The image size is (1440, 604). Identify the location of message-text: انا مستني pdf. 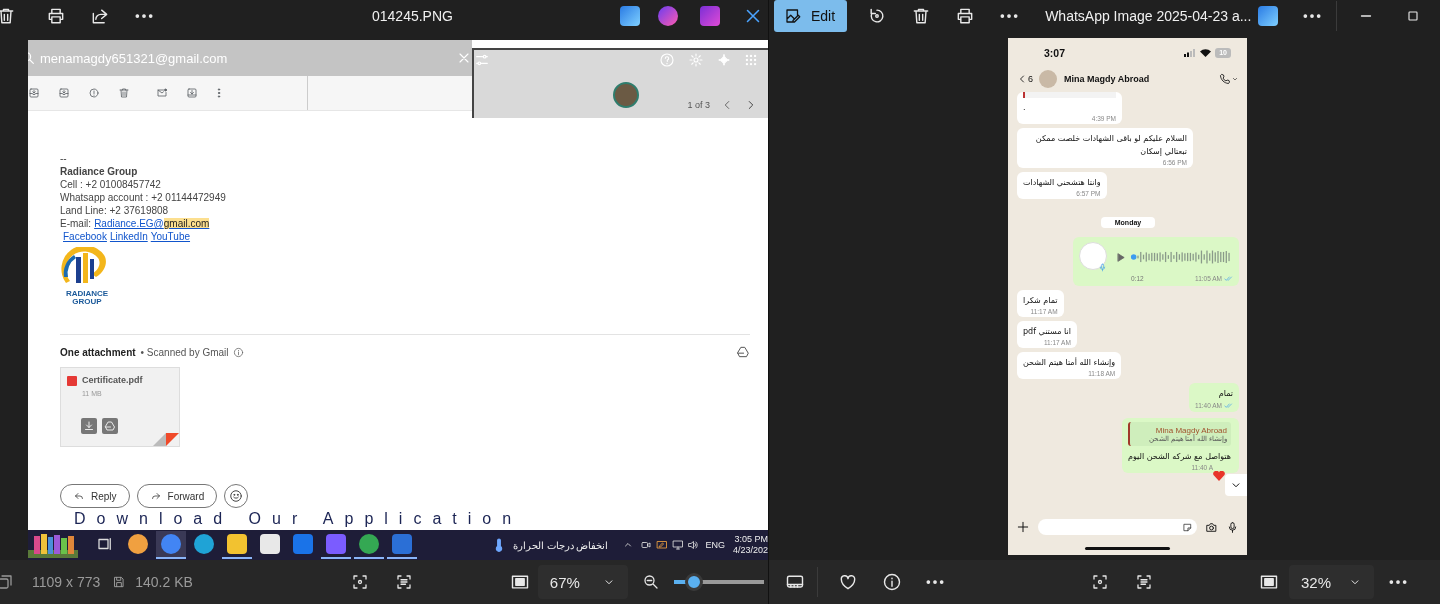
(1047, 332).